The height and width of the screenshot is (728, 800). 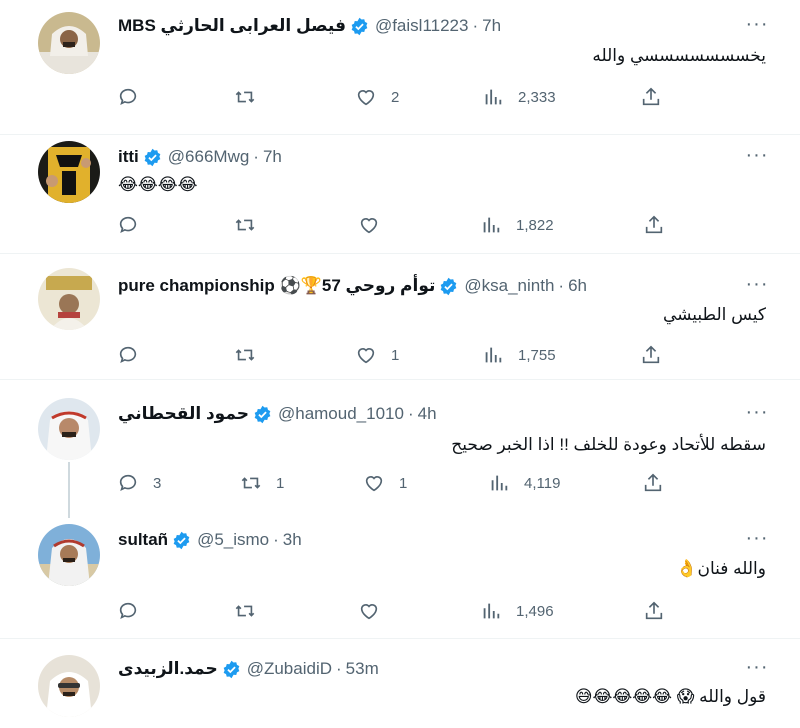 I want to click on action-bar: 3 1 1 4,119, so click(x=400, y=483).